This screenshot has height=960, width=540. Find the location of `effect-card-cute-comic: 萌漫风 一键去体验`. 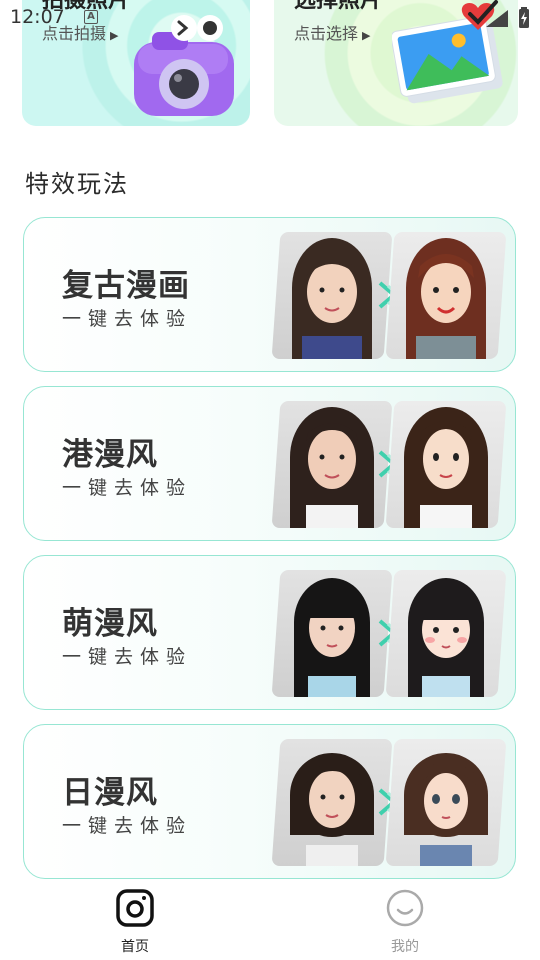

effect-card-cute-comic: 萌漫风 一键去体验 is located at coordinates (269, 632).